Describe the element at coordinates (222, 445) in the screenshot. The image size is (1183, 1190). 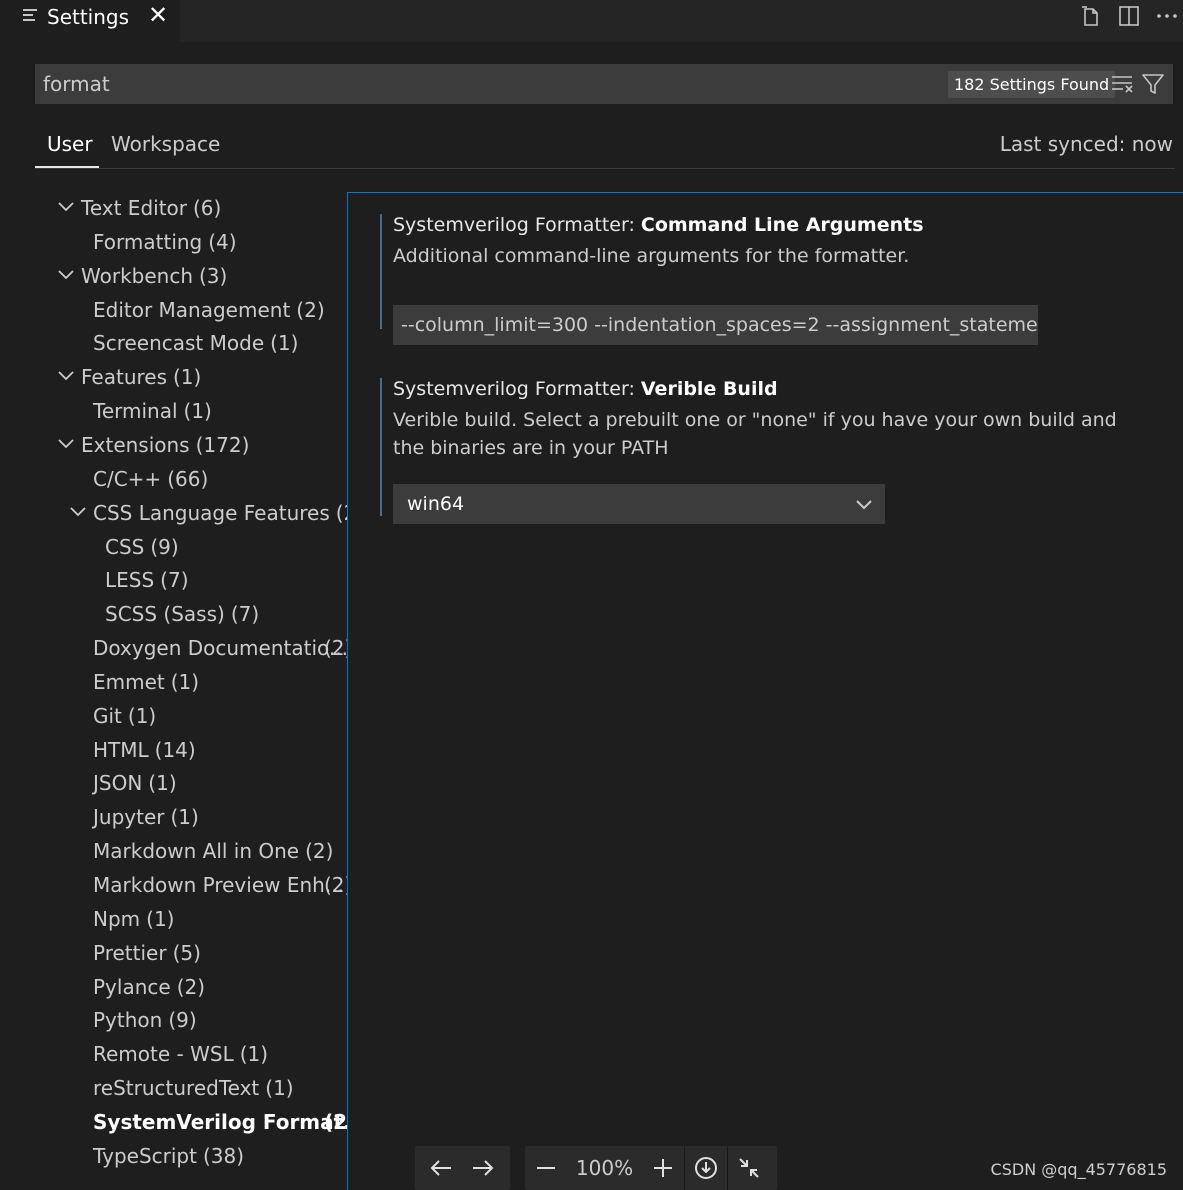
I see `toc-item-count: (172)` at that location.